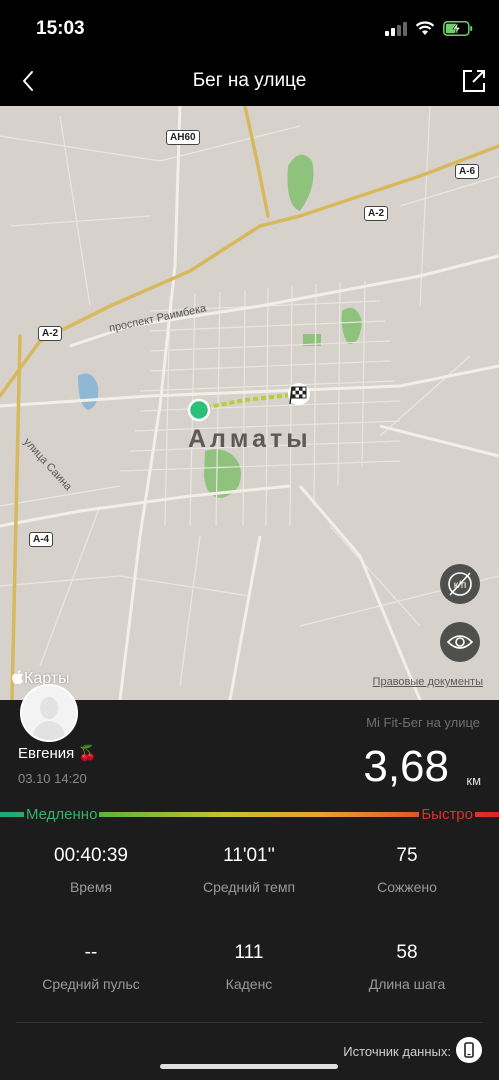 The width and height of the screenshot is (499, 1080). Describe the element at coordinates (407, 887) in the screenshot. I see `stat-label: Сожжено` at that location.